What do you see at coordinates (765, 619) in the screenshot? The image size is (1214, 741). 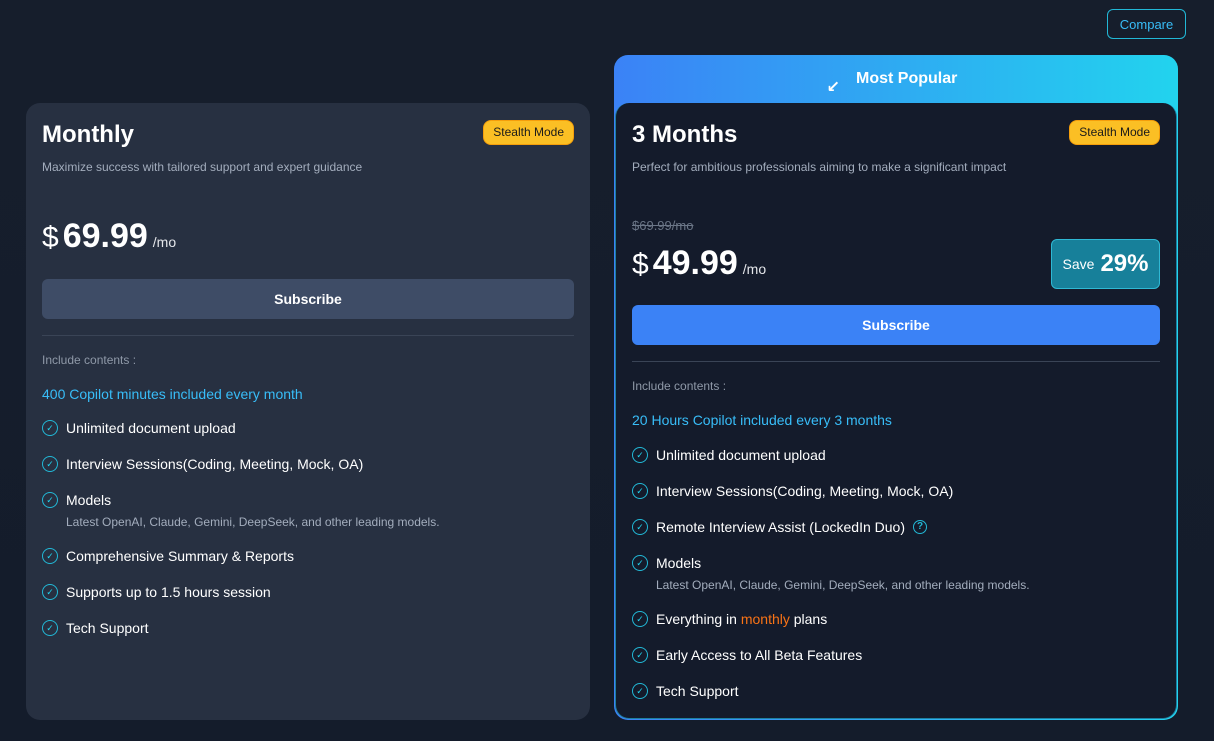 I see `monthly-link: monthly` at bounding box center [765, 619].